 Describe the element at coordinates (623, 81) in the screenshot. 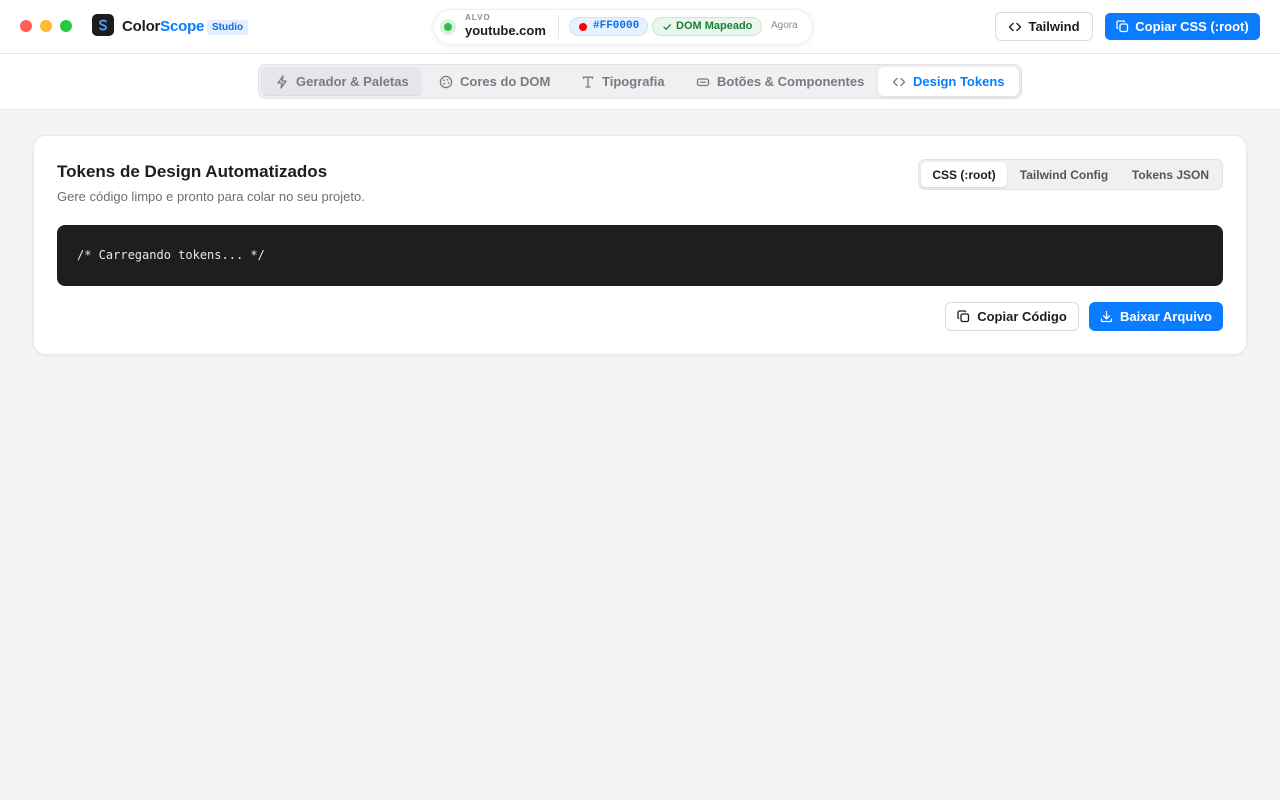

I see `tab-typography: Tipografia` at that location.